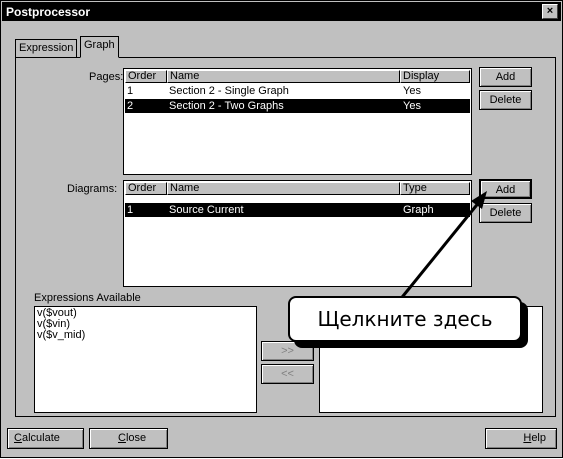  Describe the element at coordinates (405, 319) in the screenshot. I see `callout-box: Щелкните здесь` at that location.